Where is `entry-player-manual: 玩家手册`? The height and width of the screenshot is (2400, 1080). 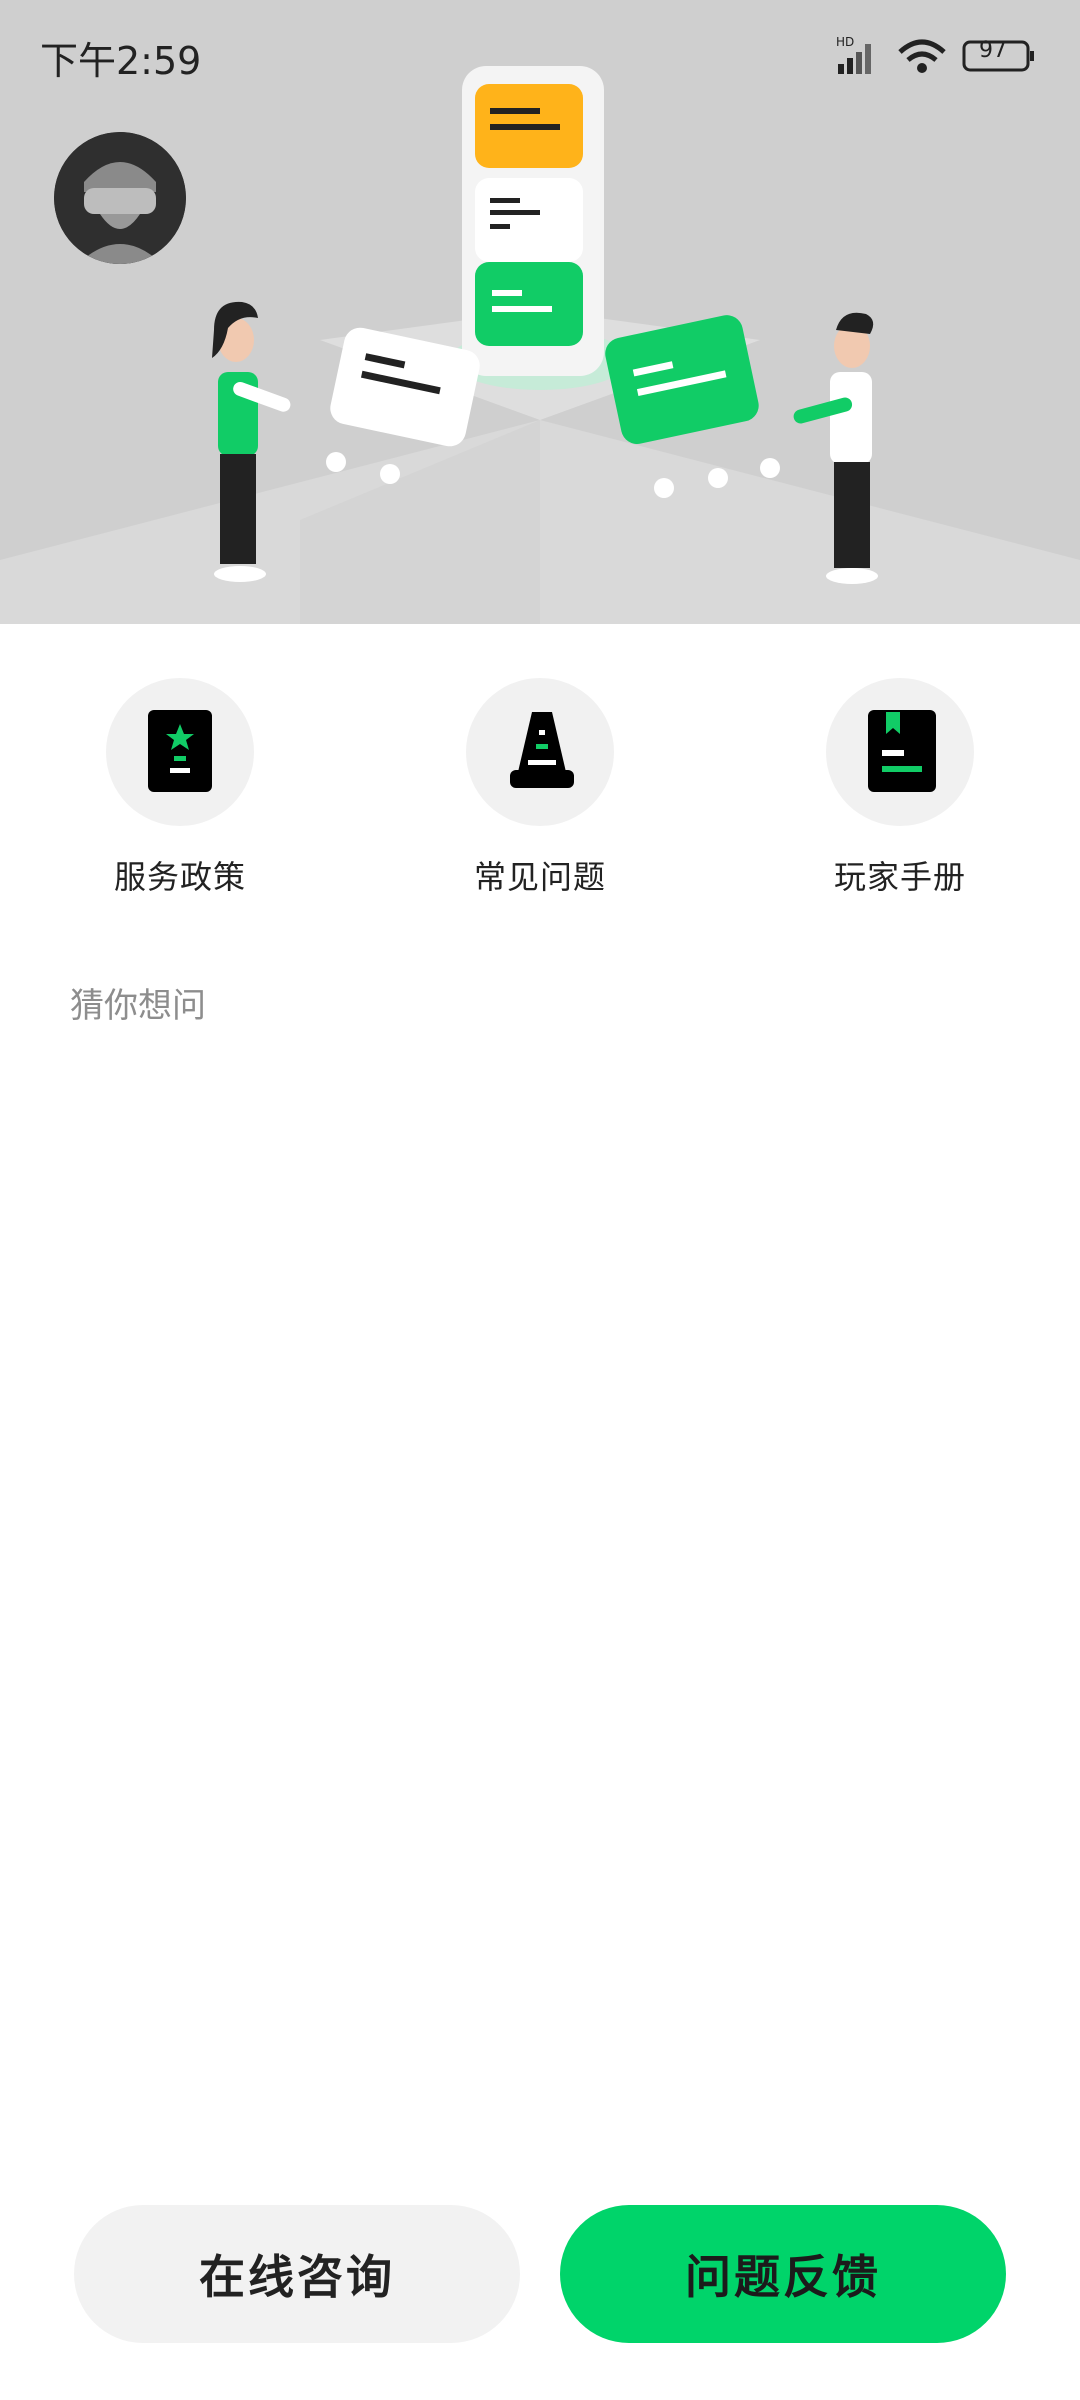
entry-player-manual: 玩家手册 is located at coordinates (900, 788).